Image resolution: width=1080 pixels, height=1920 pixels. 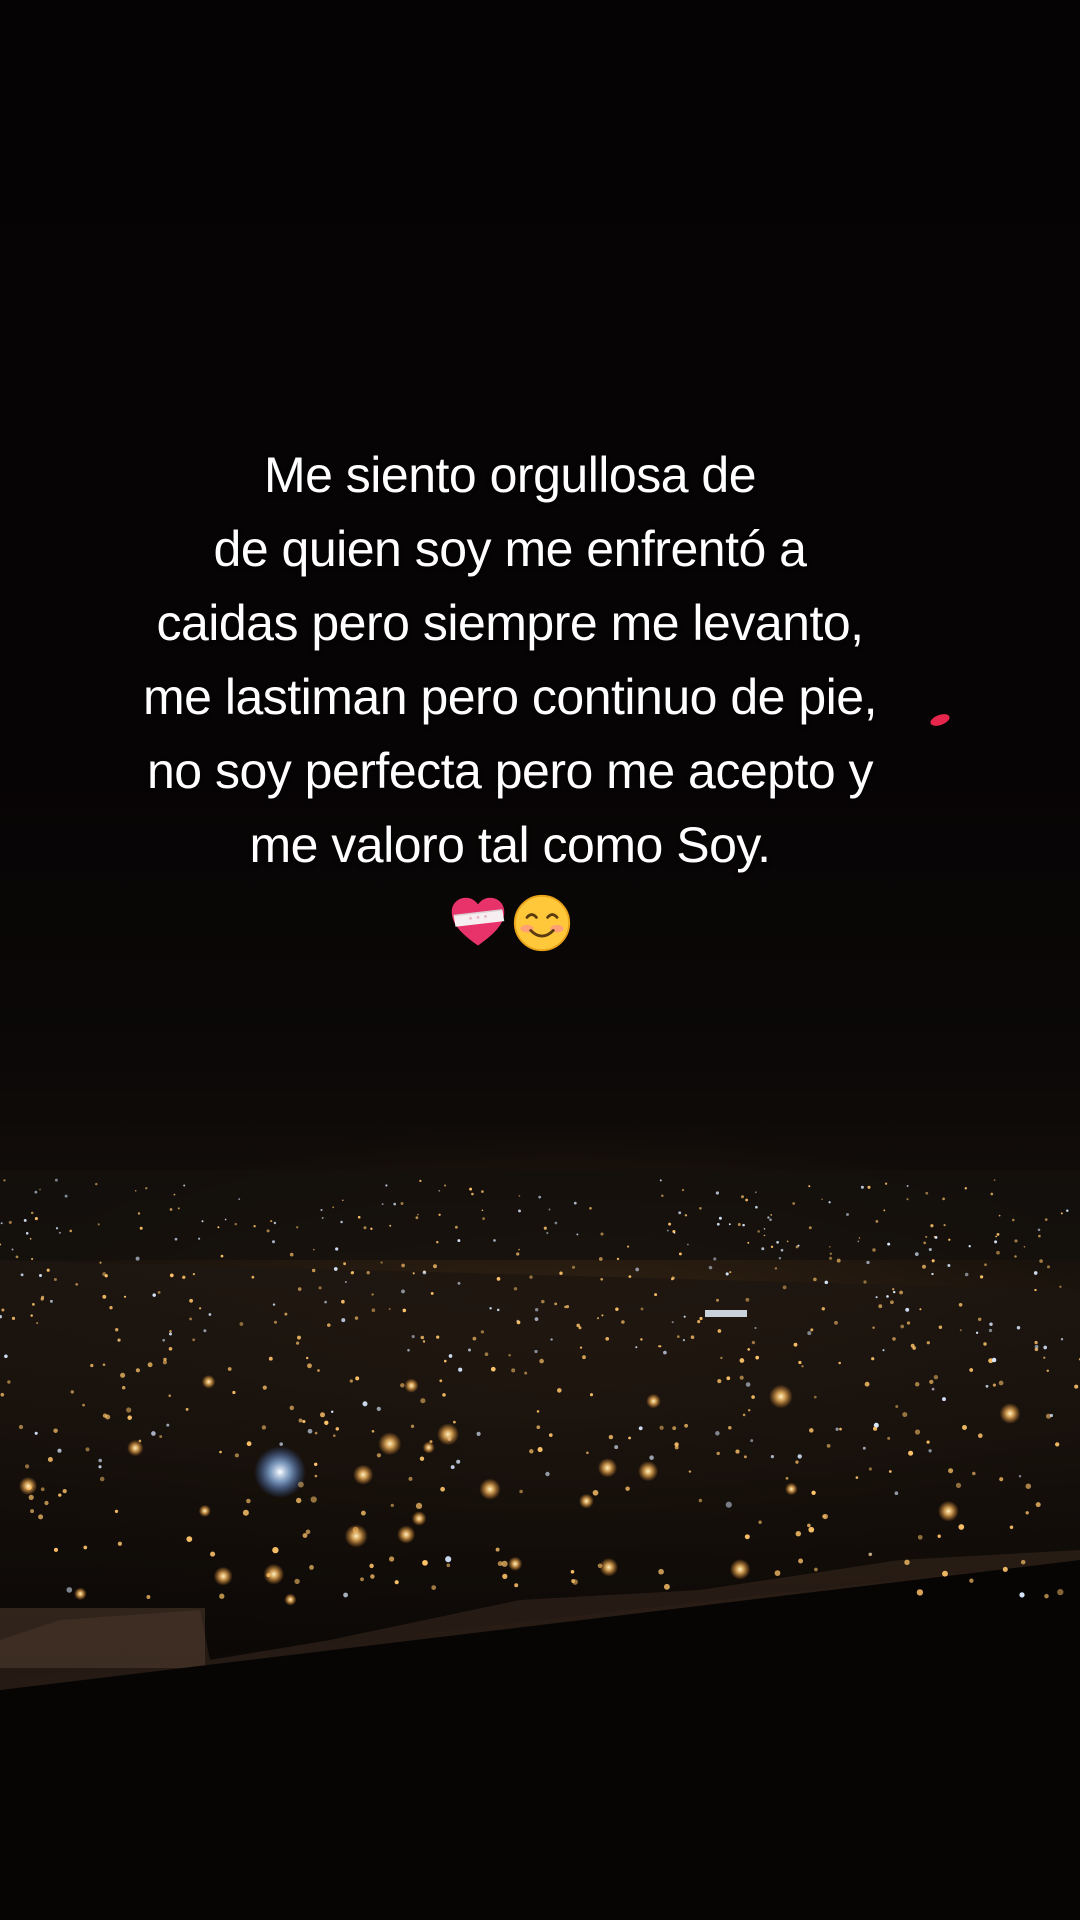 What do you see at coordinates (478, 921) in the screenshot?
I see `mending-heart-icon` at bounding box center [478, 921].